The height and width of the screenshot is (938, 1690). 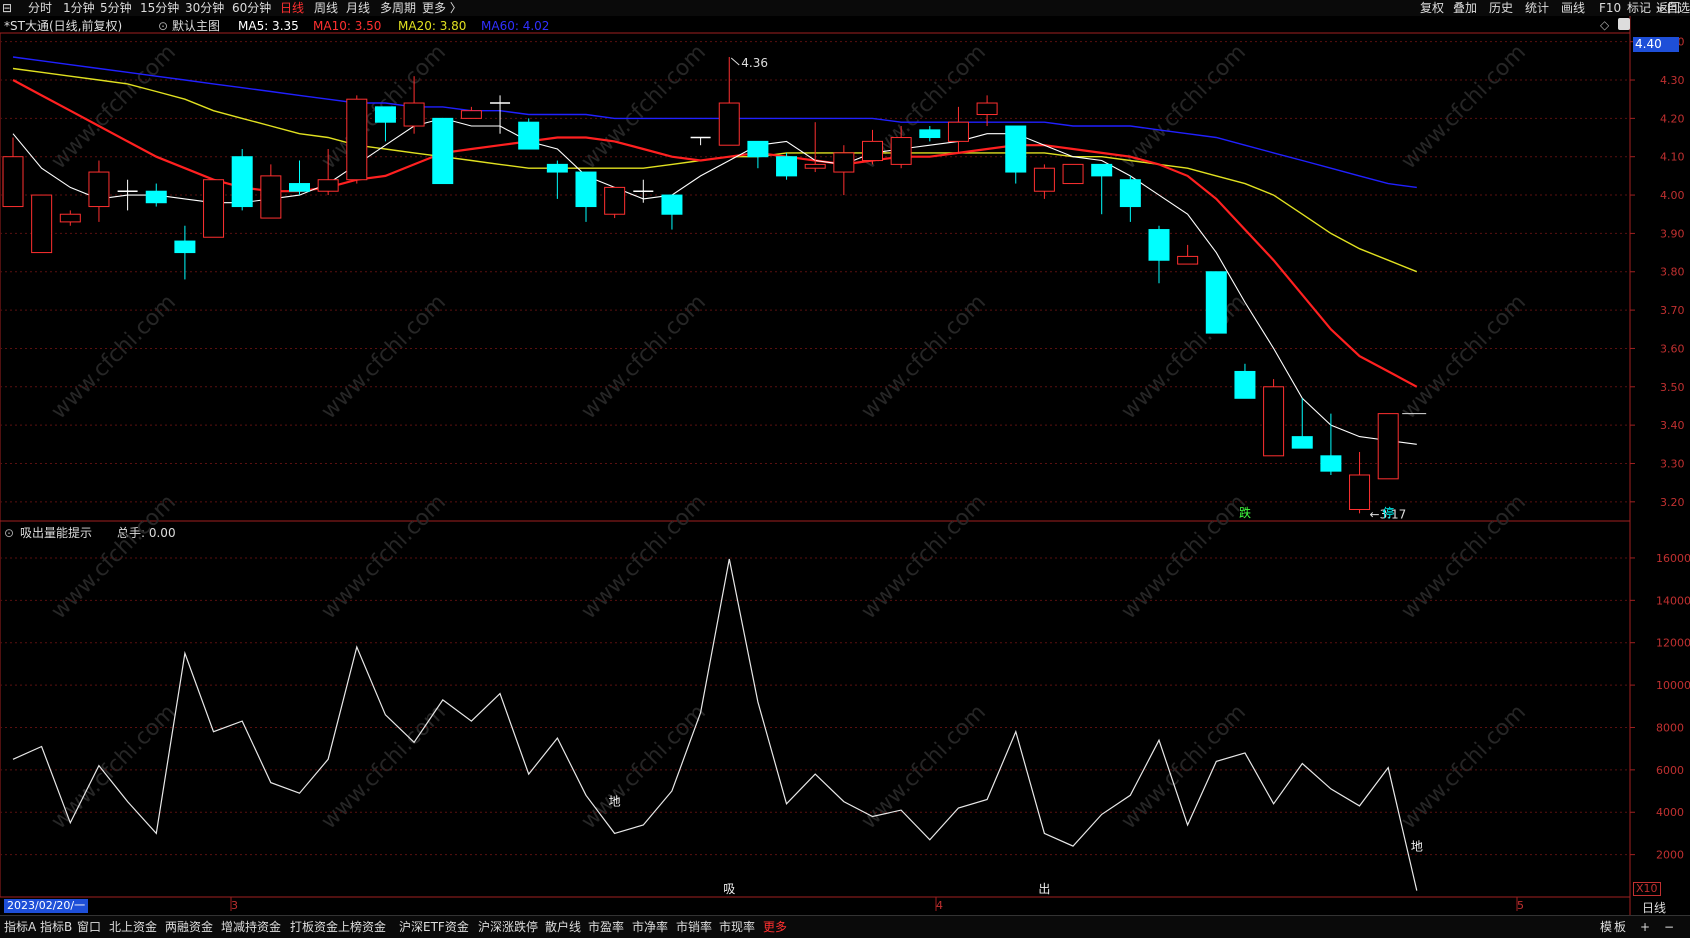 I want to click on price-tick-label-7: 3.70, so click(x=1672, y=310).